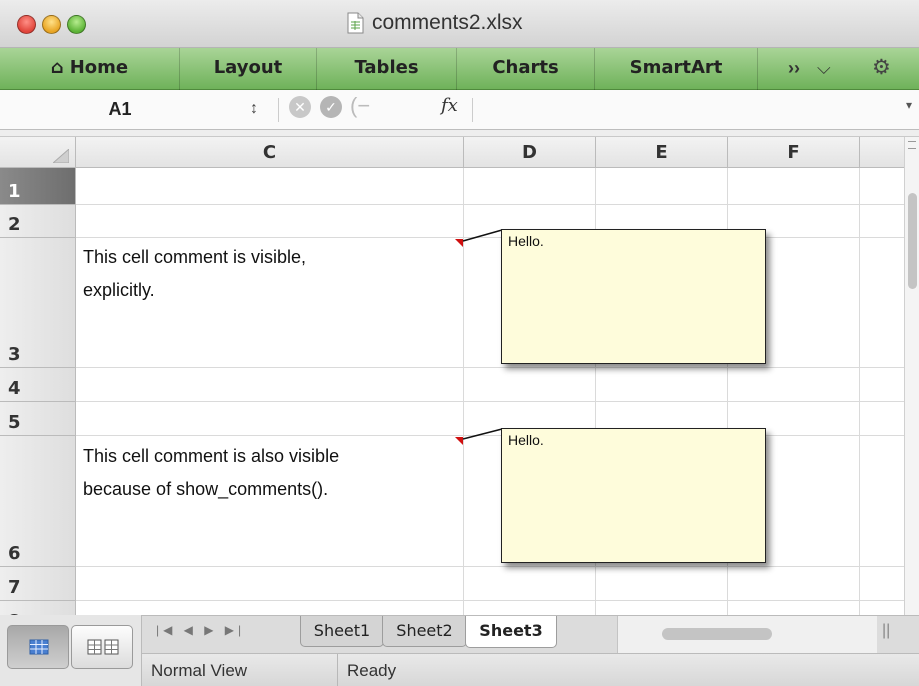  I want to click on tab-smartart-label: SmartArt, so click(676, 67).